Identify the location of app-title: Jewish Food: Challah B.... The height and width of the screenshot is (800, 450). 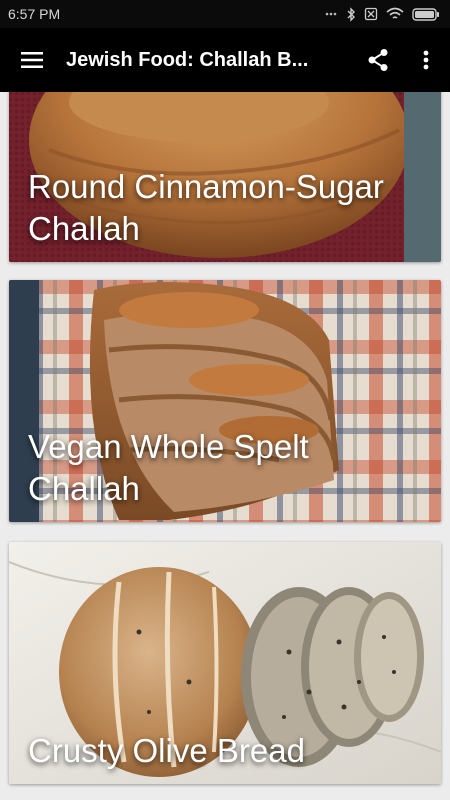
(187, 59).